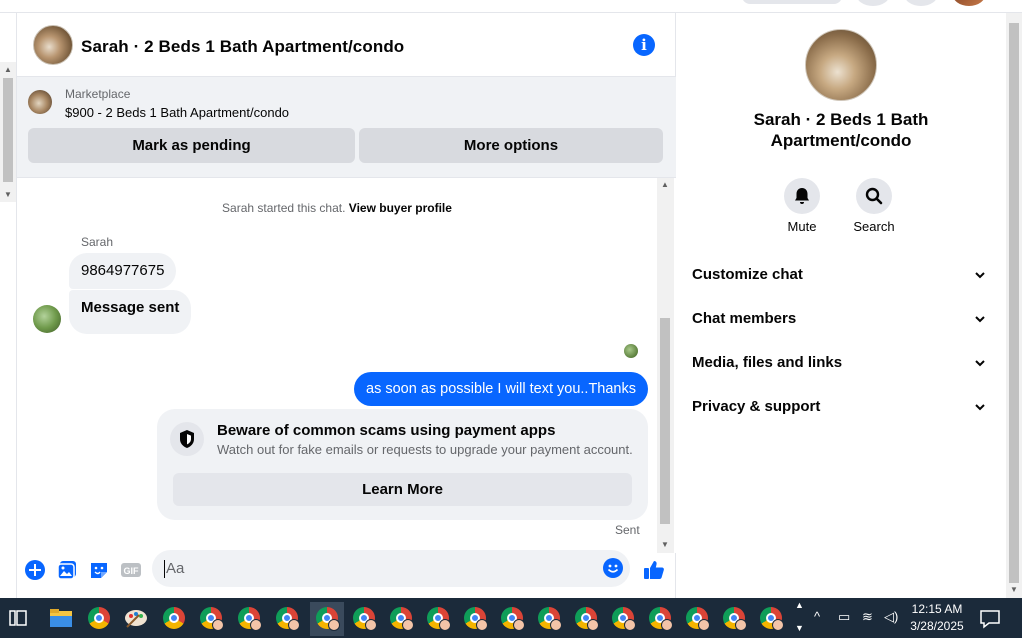  What do you see at coordinates (802, 226) in the screenshot?
I see `mute-label: Mute` at bounding box center [802, 226].